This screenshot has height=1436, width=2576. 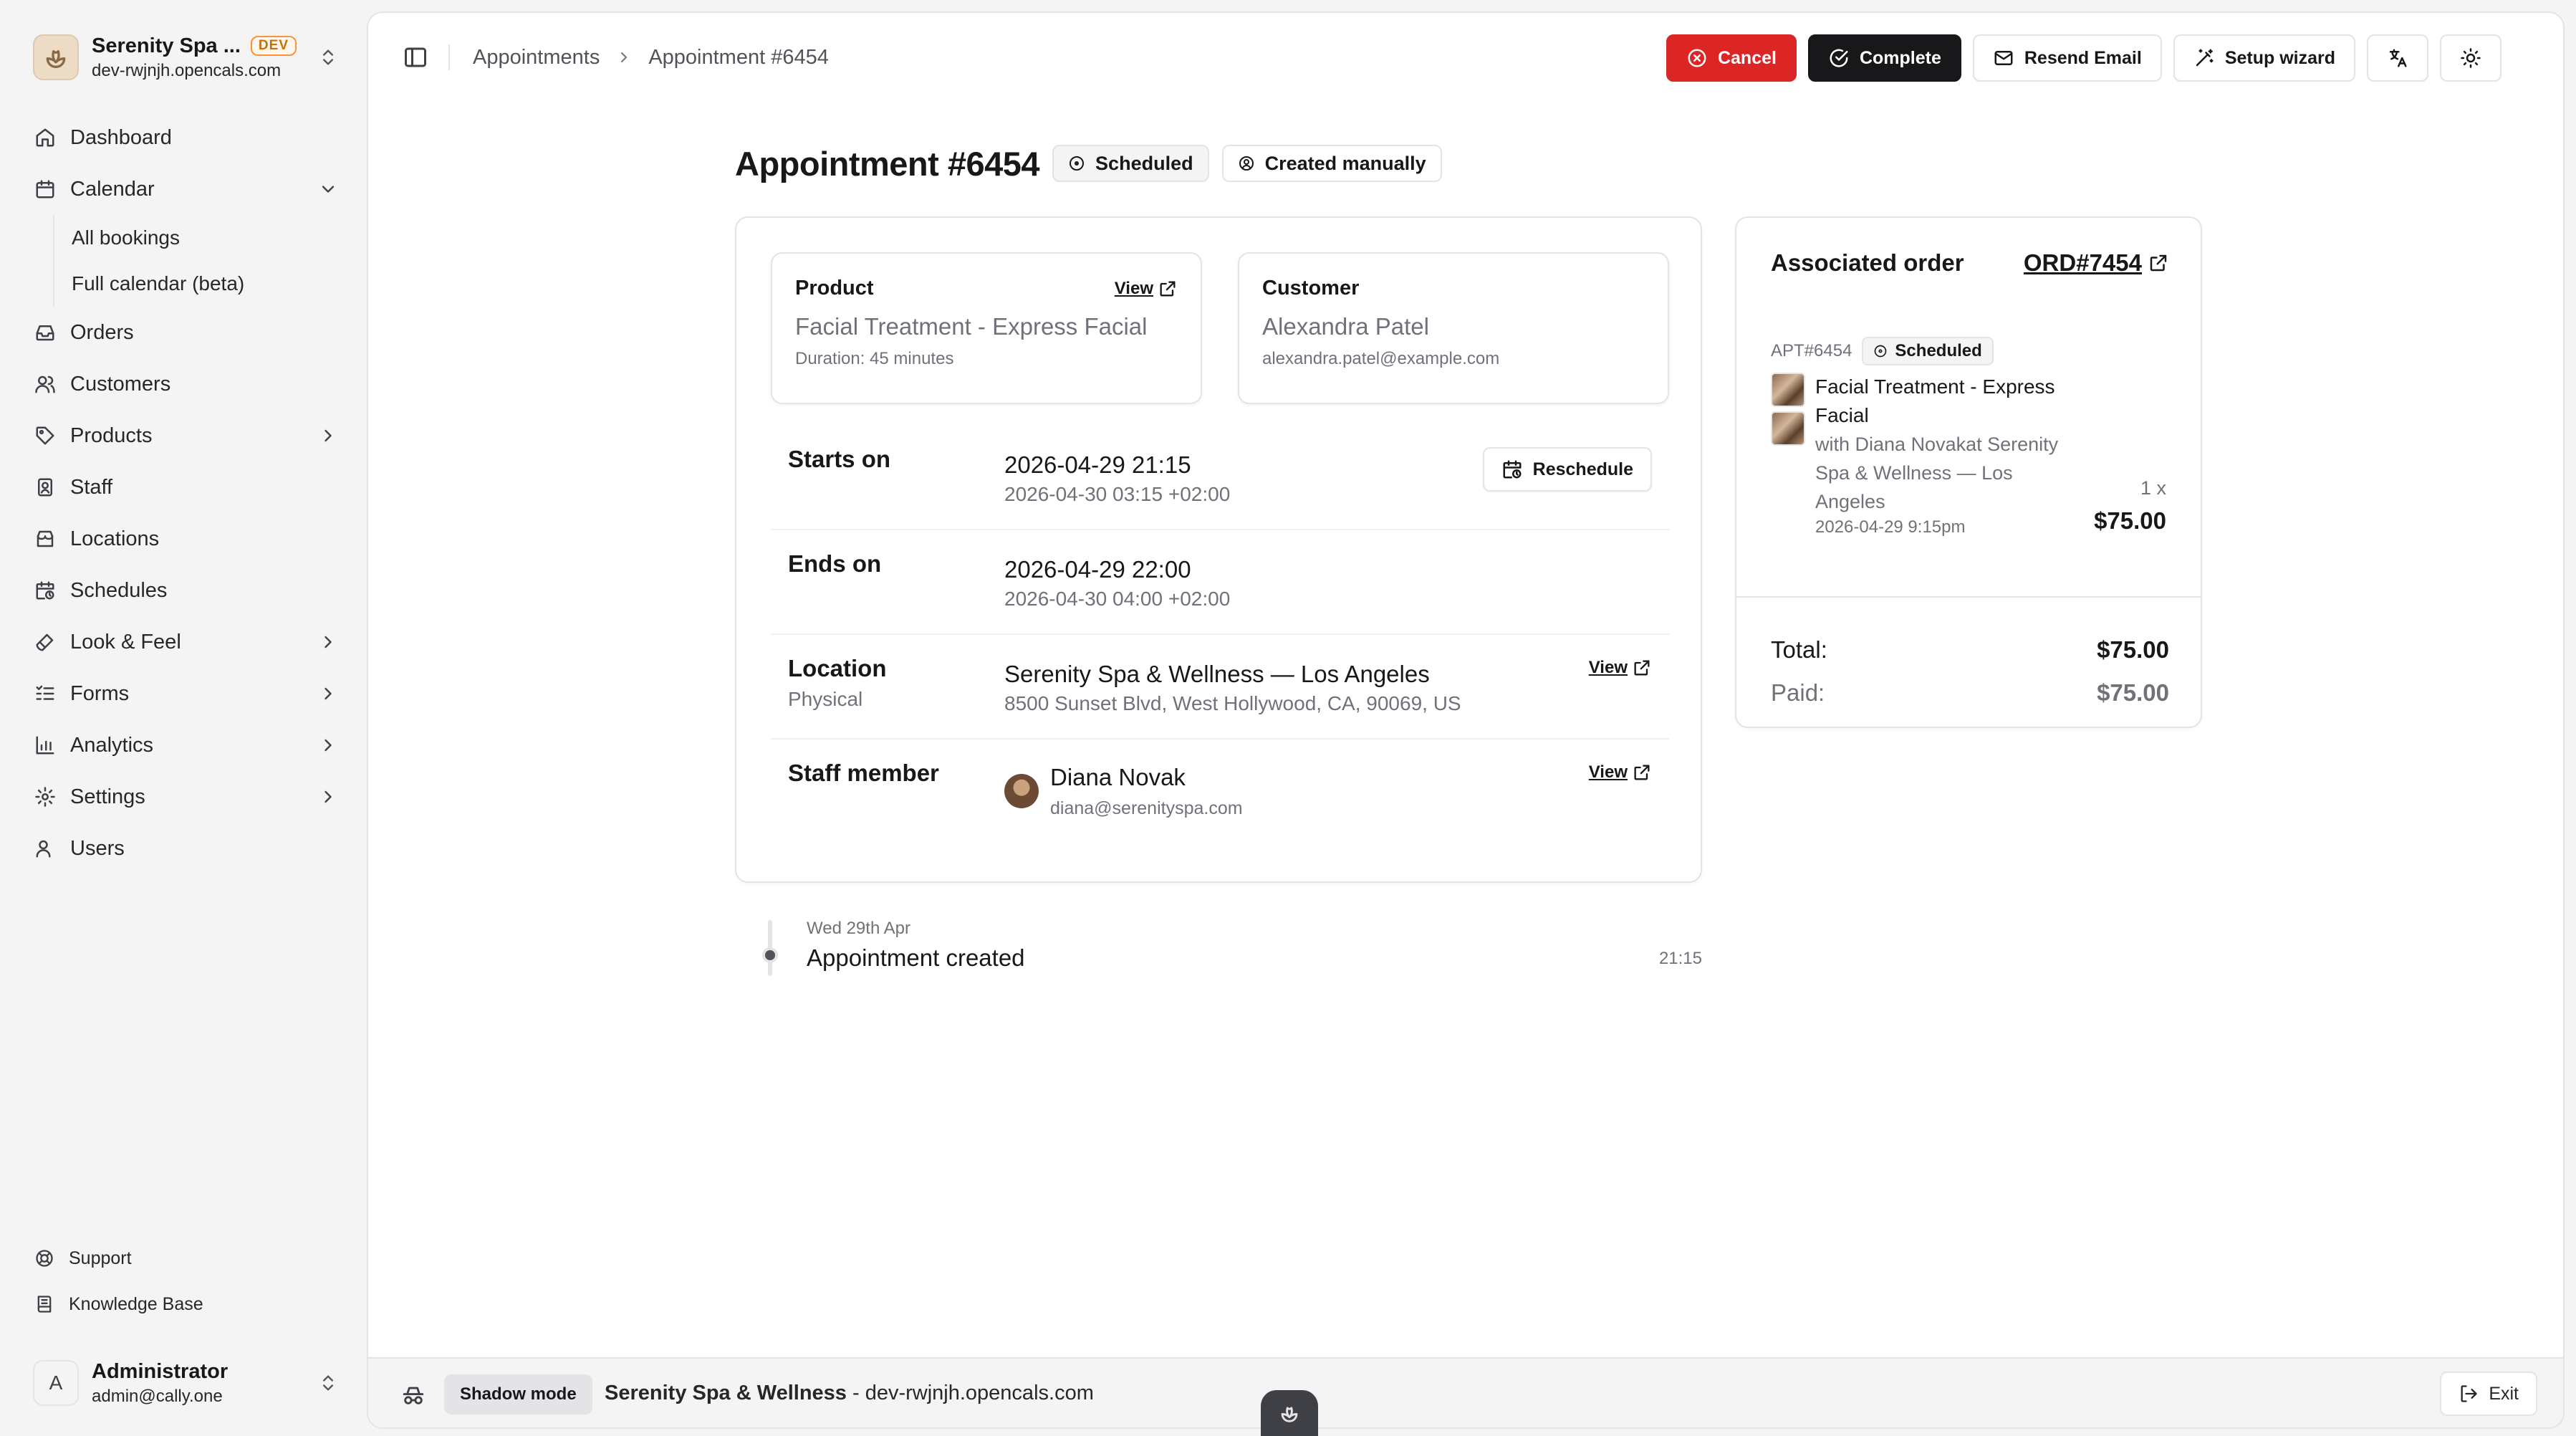 I want to click on nav-dashboard-label: Dashboard, so click(x=121, y=137).